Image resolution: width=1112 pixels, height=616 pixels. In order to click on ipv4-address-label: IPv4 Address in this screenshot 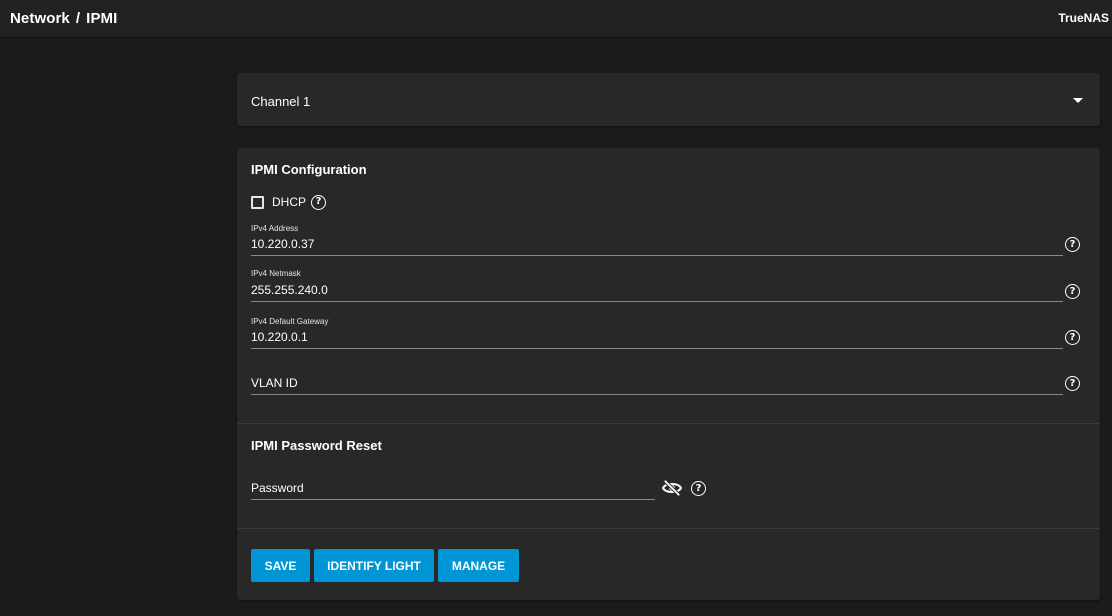, I will do `click(275, 228)`.